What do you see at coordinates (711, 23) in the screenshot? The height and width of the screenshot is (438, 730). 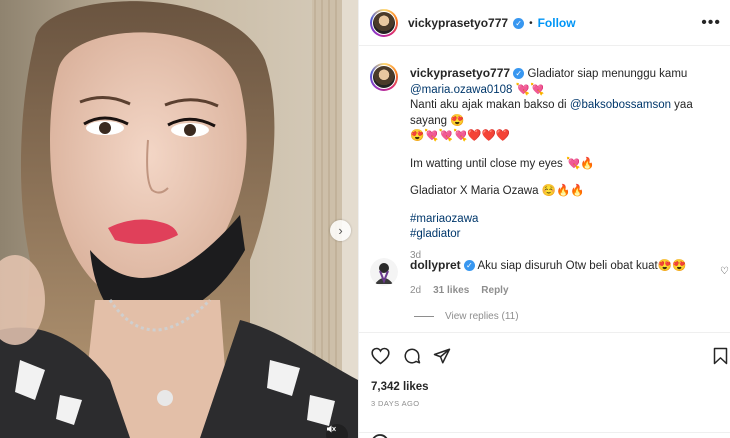 I see `more-options-icon: •••` at bounding box center [711, 23].